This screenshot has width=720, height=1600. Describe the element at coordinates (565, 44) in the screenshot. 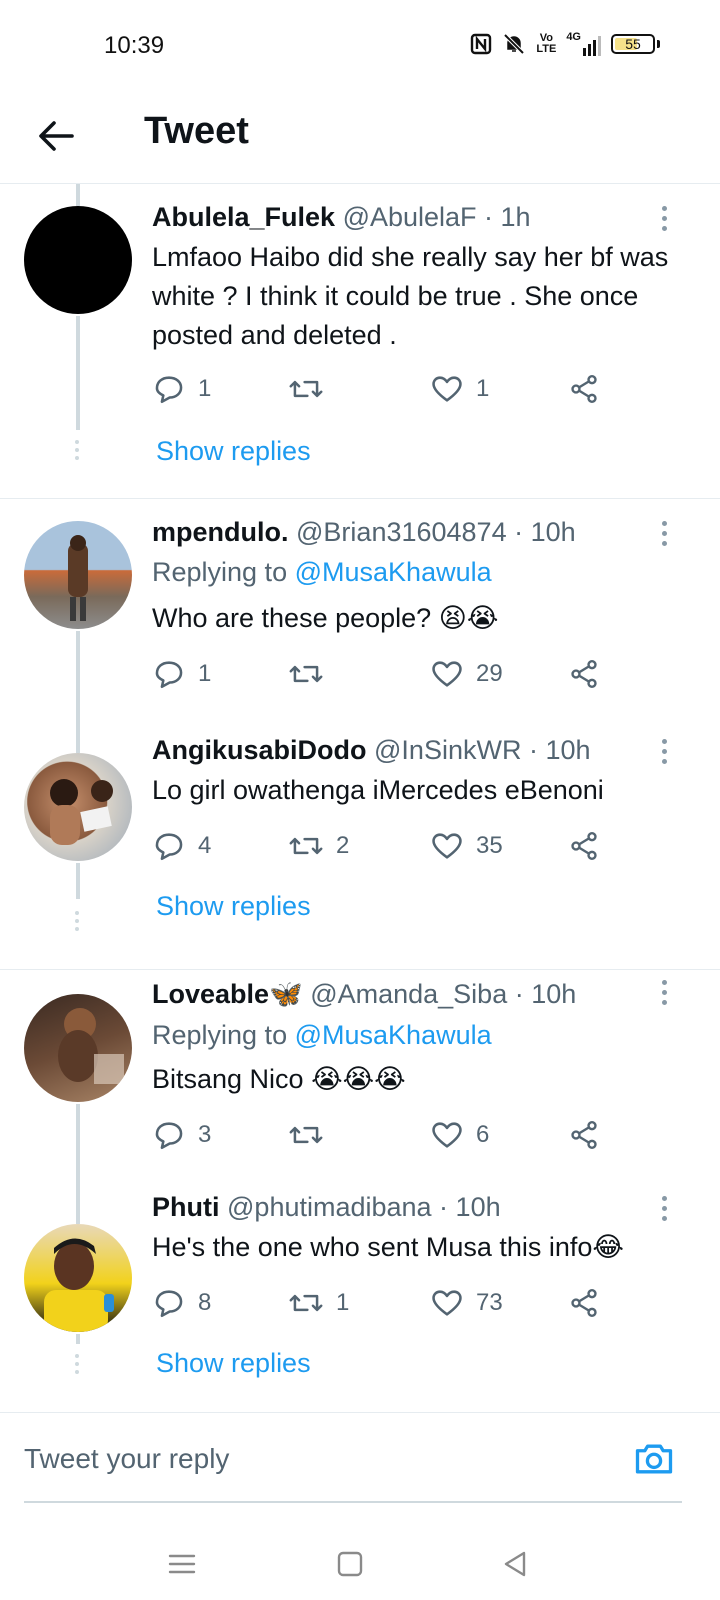

I see `status-icons: Vo LTE 4G 55` at that location.